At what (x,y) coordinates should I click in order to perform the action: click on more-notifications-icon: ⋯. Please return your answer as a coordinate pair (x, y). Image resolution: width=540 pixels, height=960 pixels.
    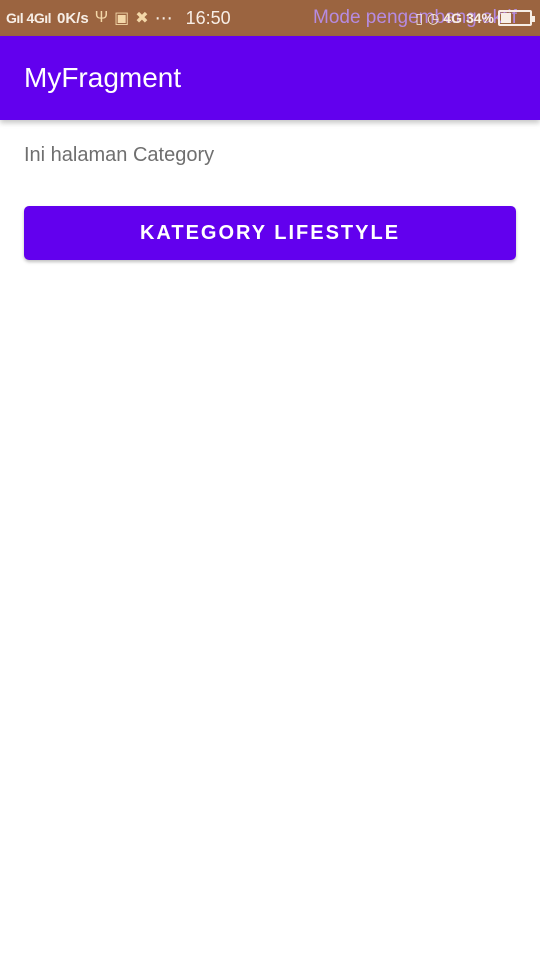
    Looking at the image, I should click on (164, 17).